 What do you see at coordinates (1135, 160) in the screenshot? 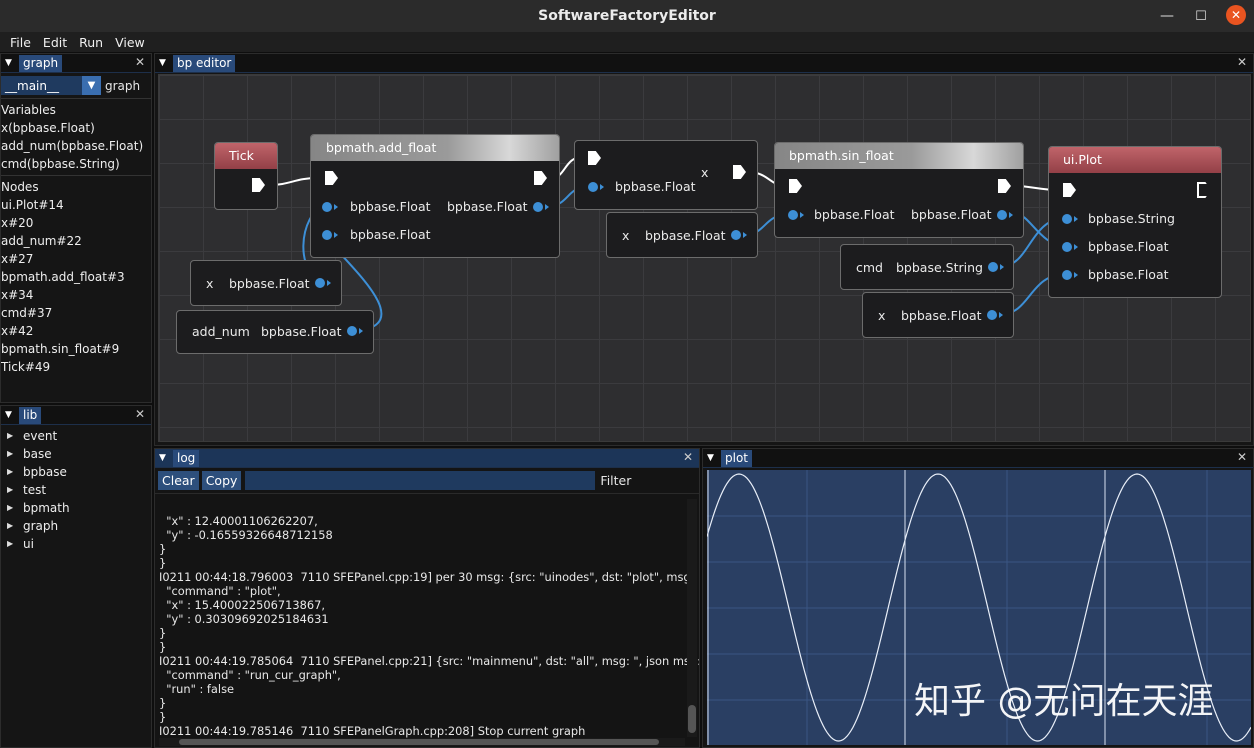
I see `node-header: ui.Plot` at bounding box center [1135, 160].